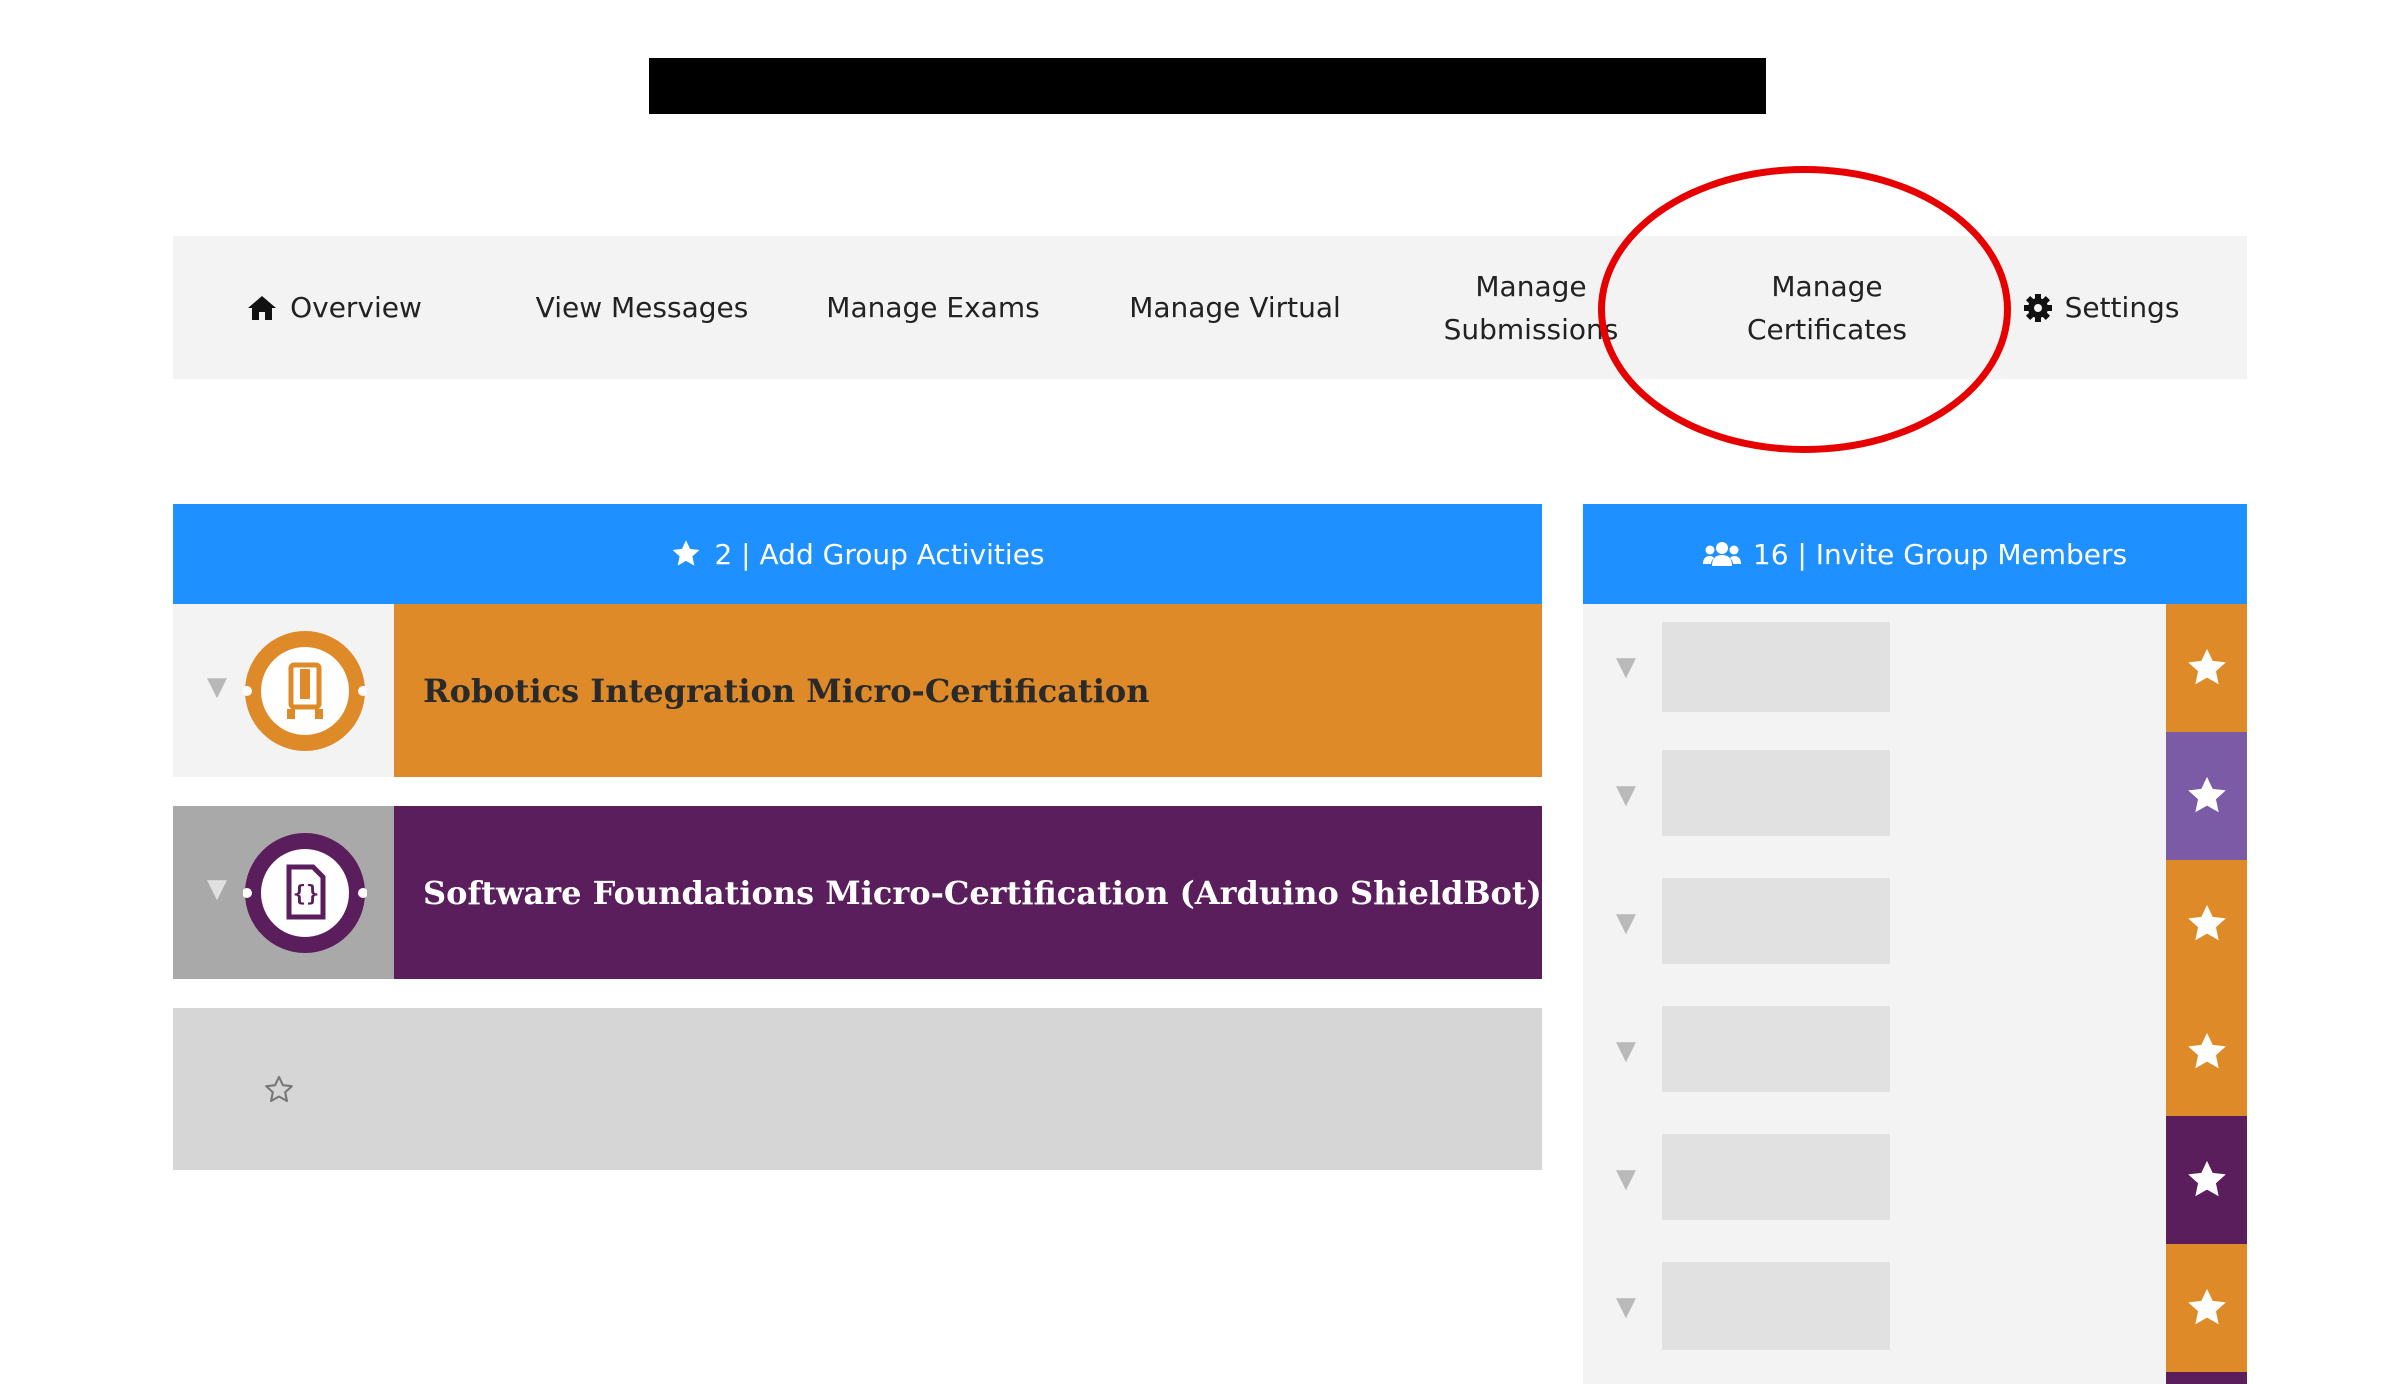 This screenshot has width=2394, height=1384. I want to click on home-icon, so click(262, 307).